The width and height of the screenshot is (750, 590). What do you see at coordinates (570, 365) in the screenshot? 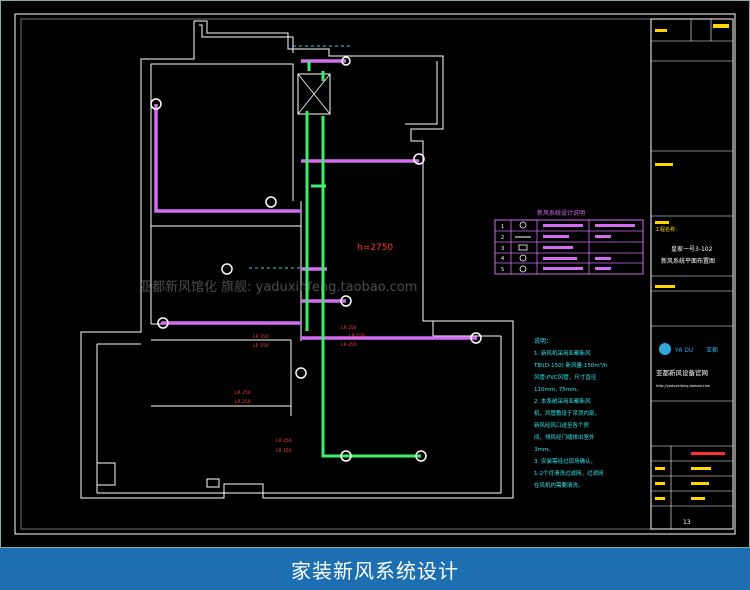
I see `notes-line: TBI(D-150) 新风量:150m³/h` at bounding box center [570, 365].